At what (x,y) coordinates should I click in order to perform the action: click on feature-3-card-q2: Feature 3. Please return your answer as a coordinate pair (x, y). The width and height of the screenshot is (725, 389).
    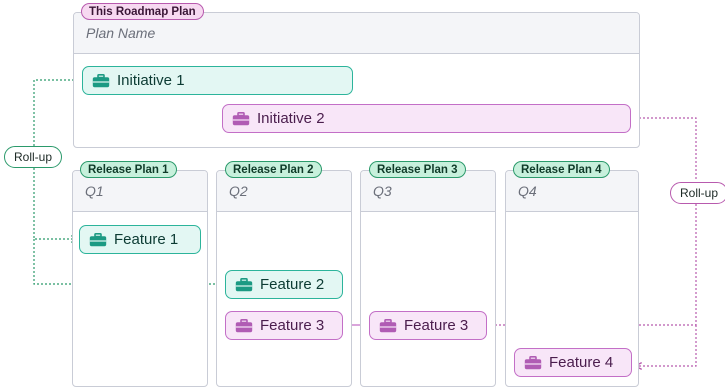
    Looking at the image, I should click on (284, 325).